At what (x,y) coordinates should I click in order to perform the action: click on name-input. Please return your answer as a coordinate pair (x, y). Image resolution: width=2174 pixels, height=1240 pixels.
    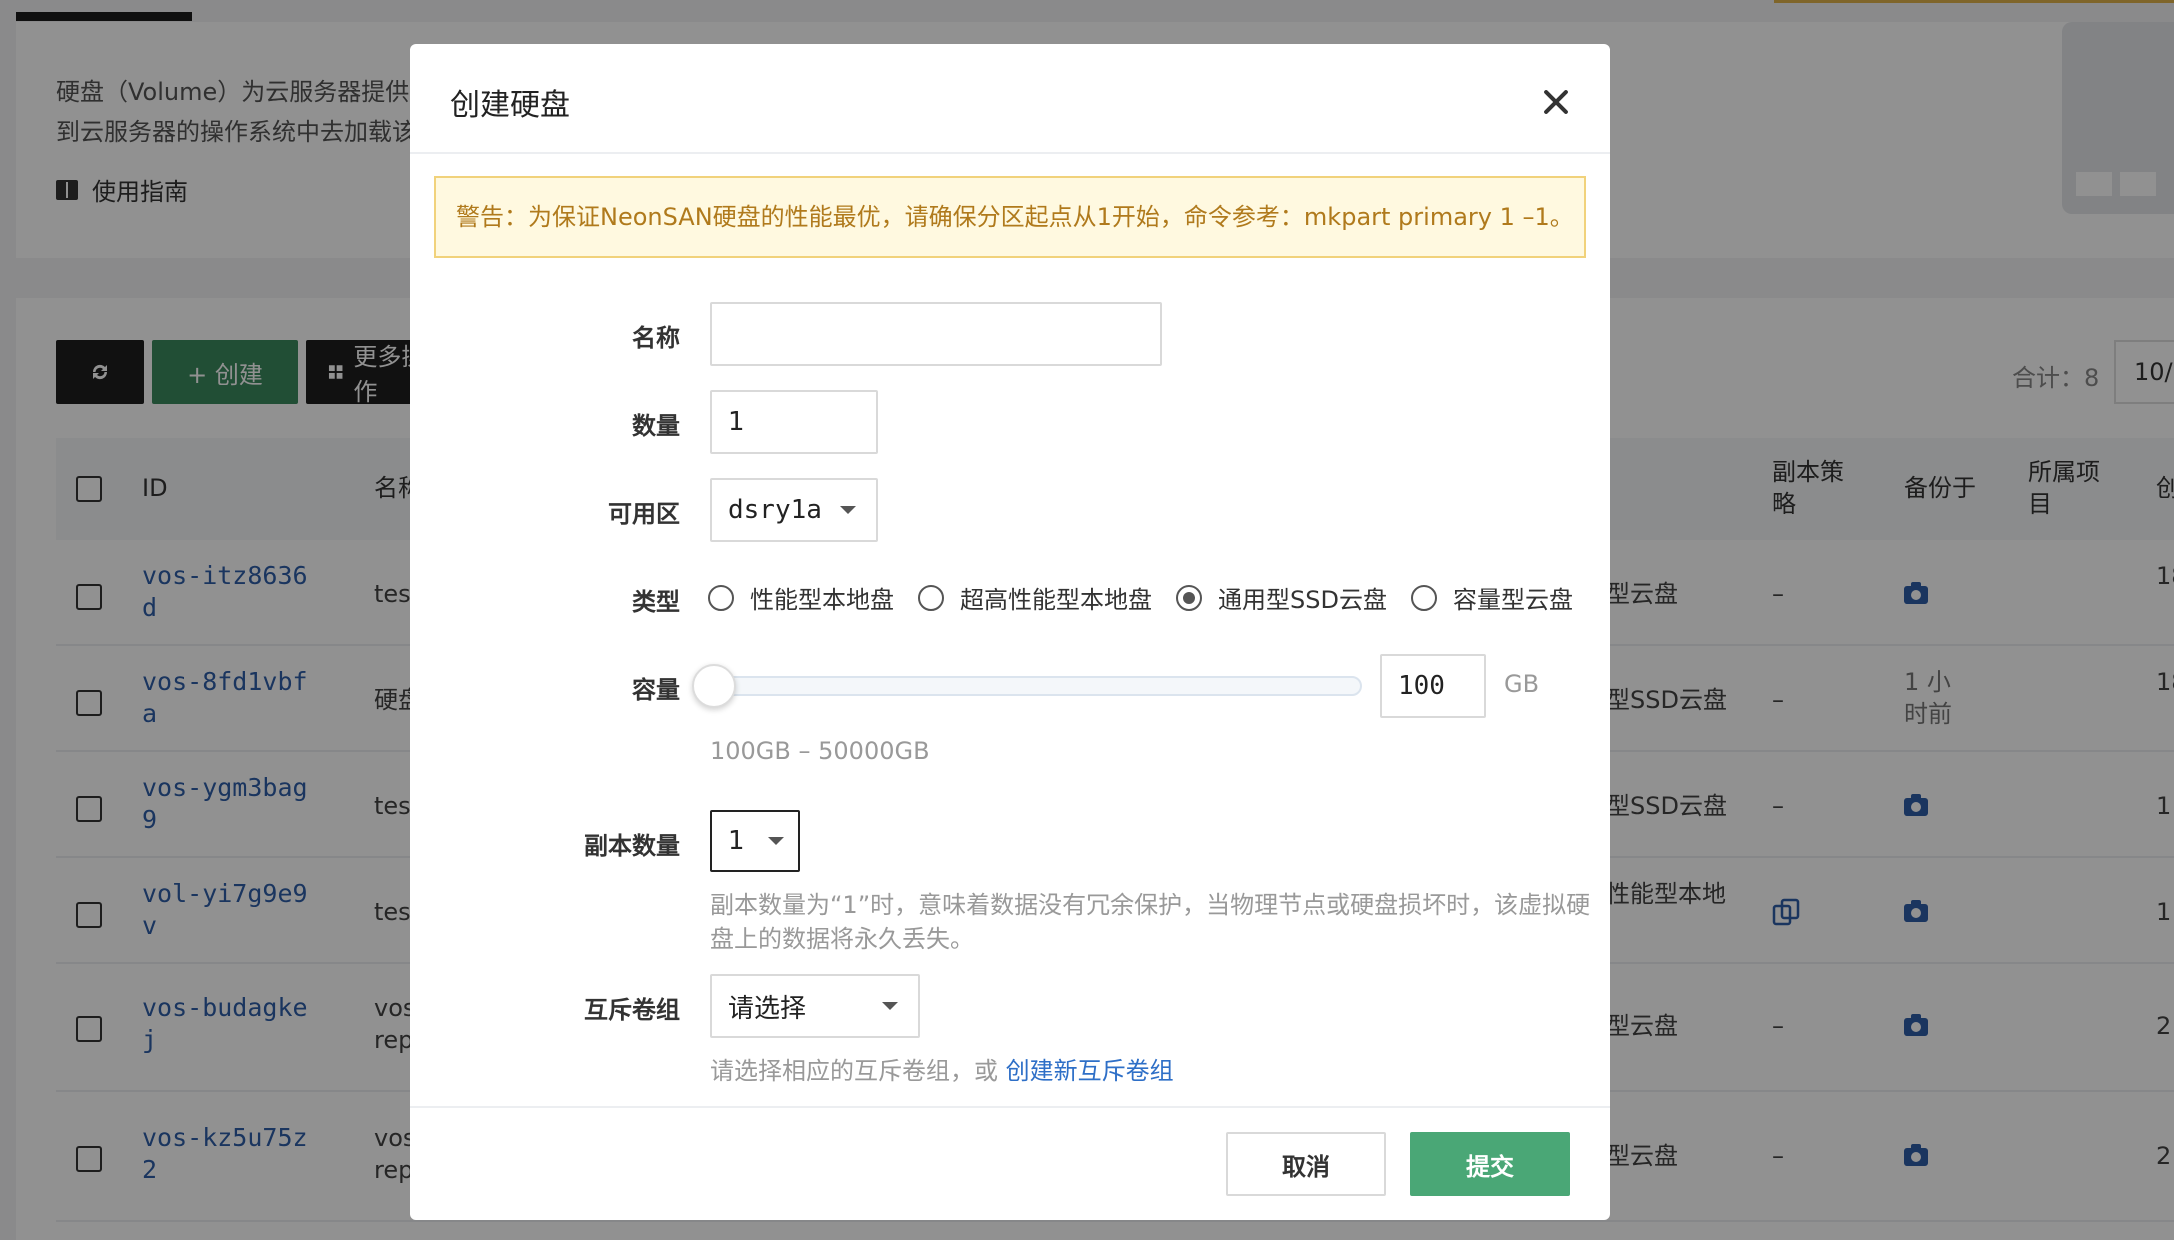
    Looking at the image, I should click on (936, 334).